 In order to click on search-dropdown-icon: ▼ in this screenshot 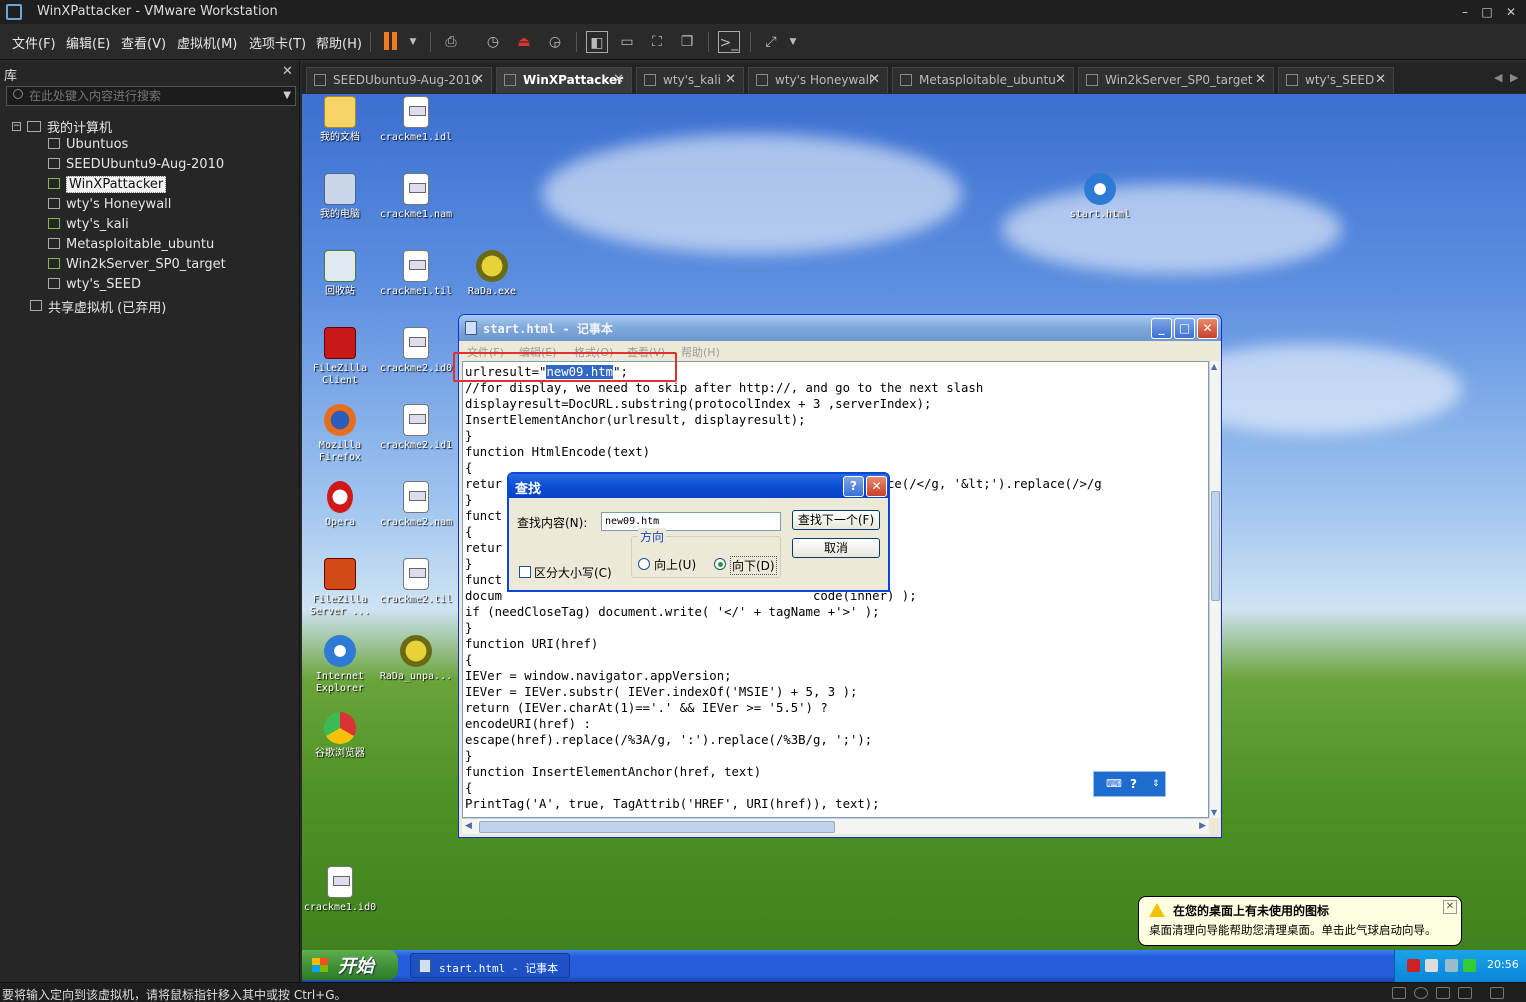, I will do `click(287, 95)`.